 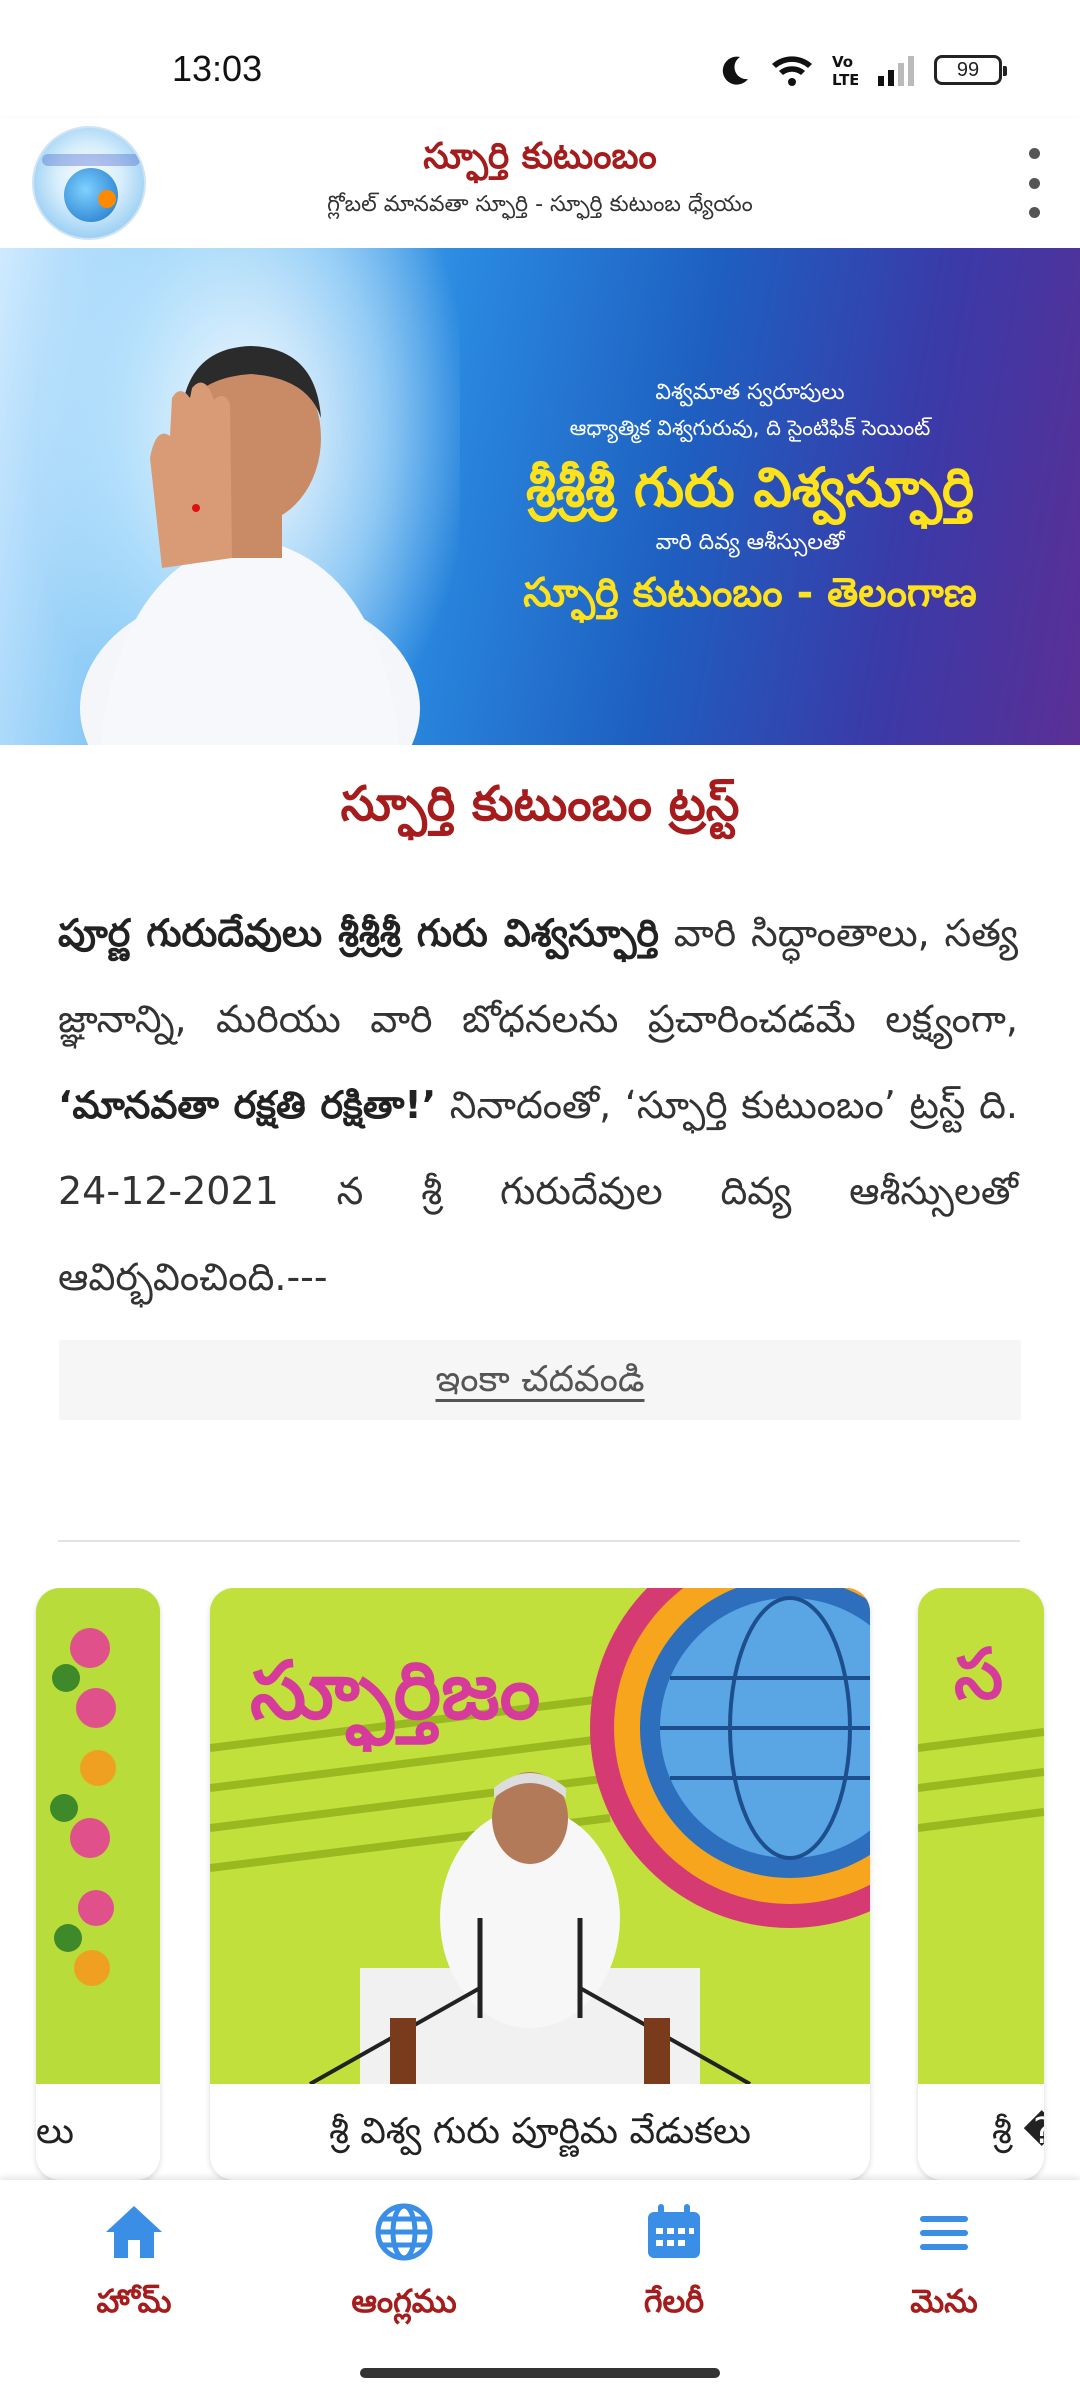 What do you see at coordinates (134, 2301) in the screenshot?
I see `nav-home-label: హోమ్` at bounding box center [134, 2301].